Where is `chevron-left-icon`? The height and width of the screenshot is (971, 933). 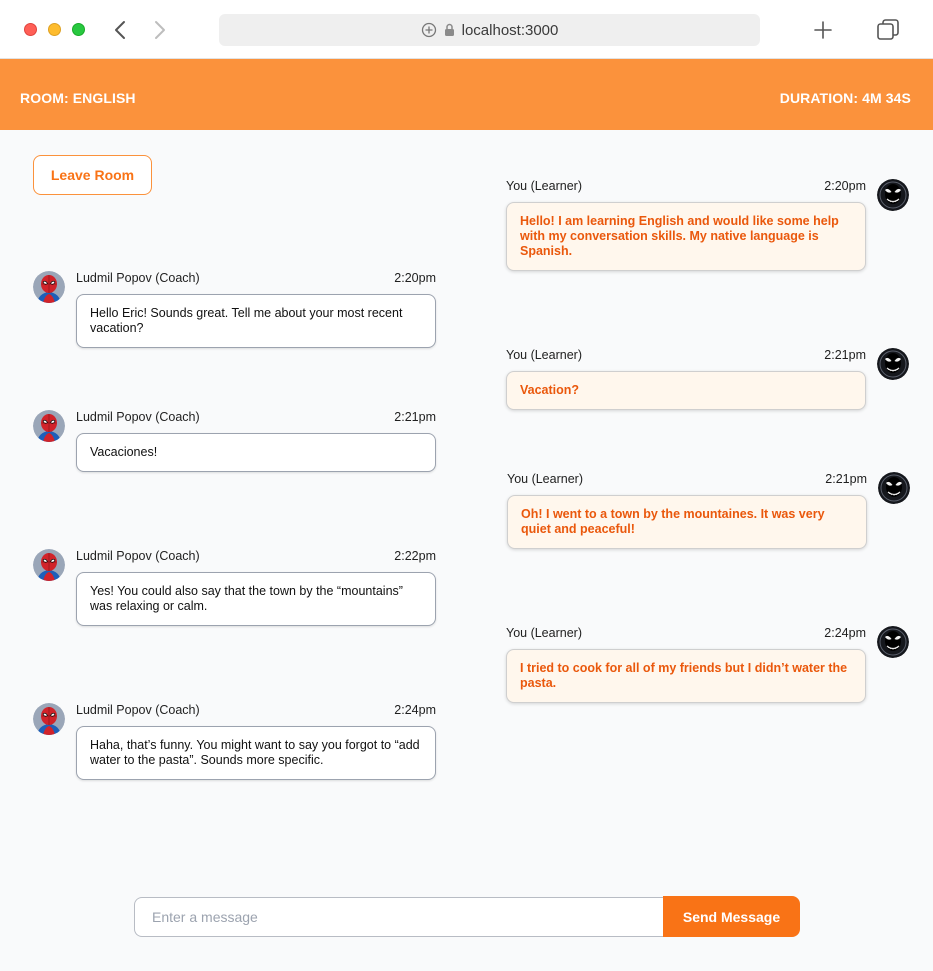 chevron-left-icon is located at coordinates (120, 30).